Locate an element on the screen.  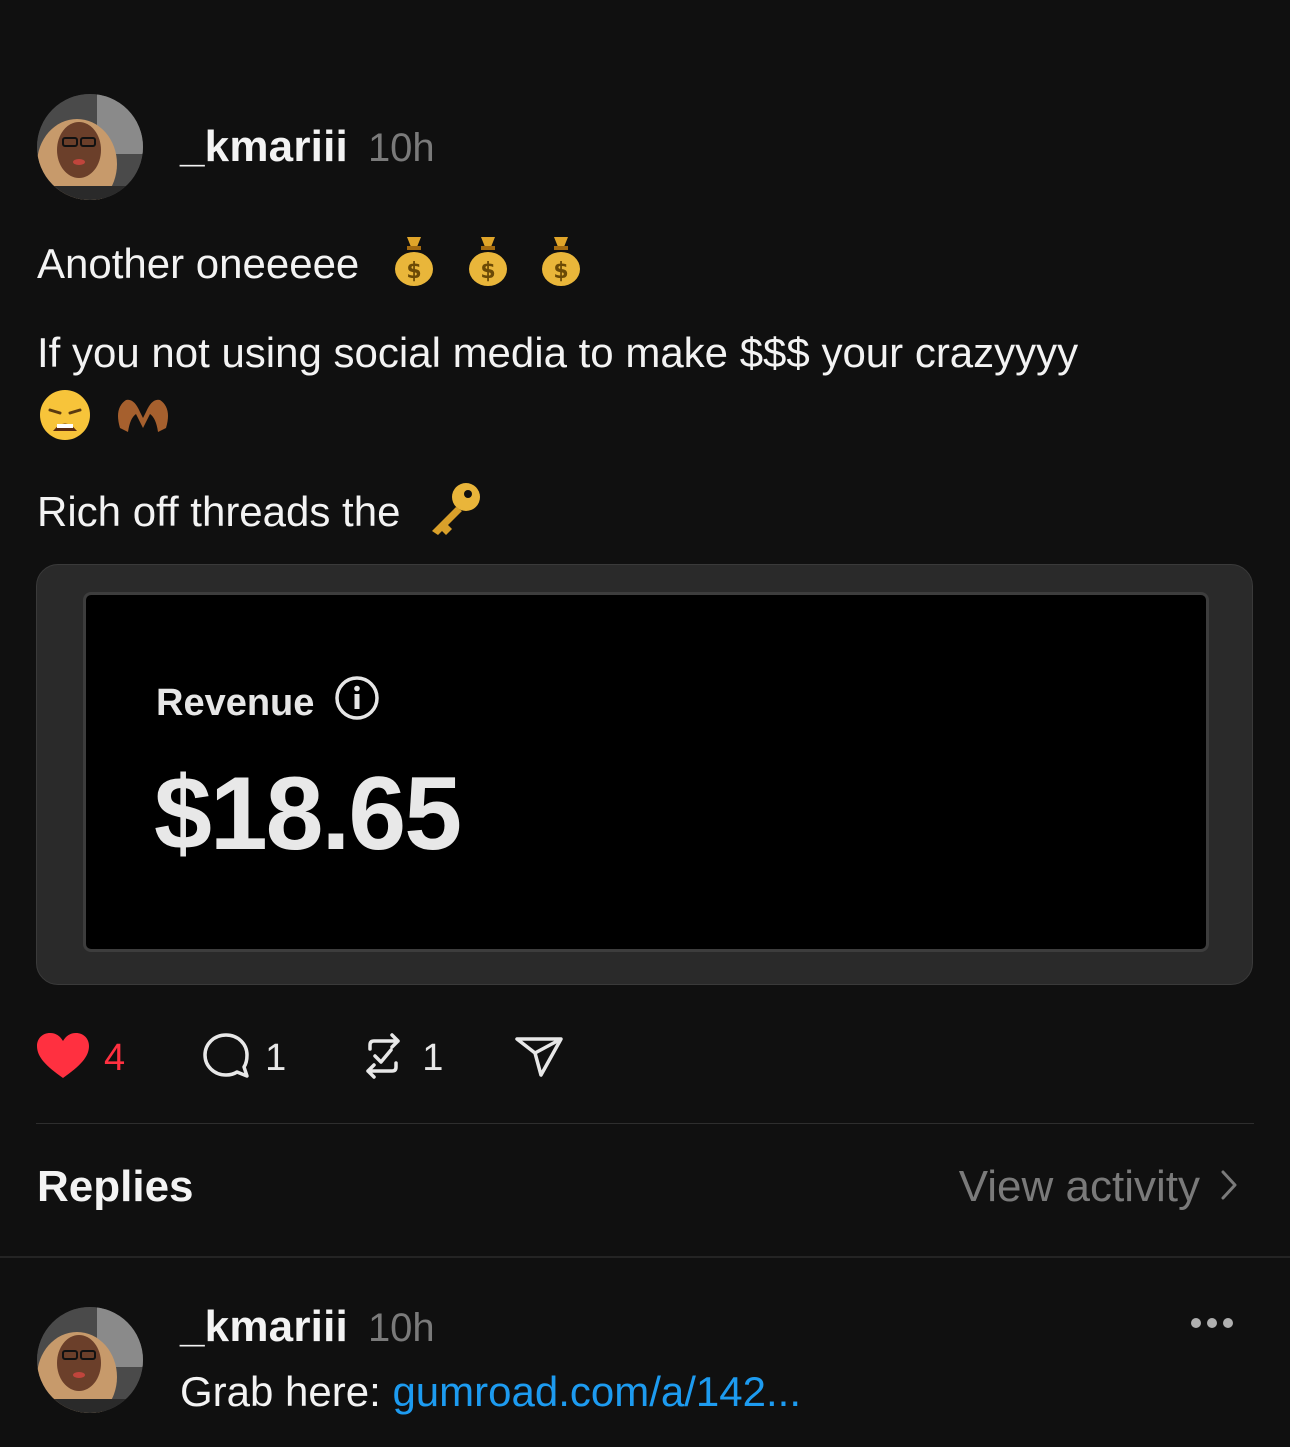
post-text-line-3-content: Rich off threads the is located at coordinates (219, 512).